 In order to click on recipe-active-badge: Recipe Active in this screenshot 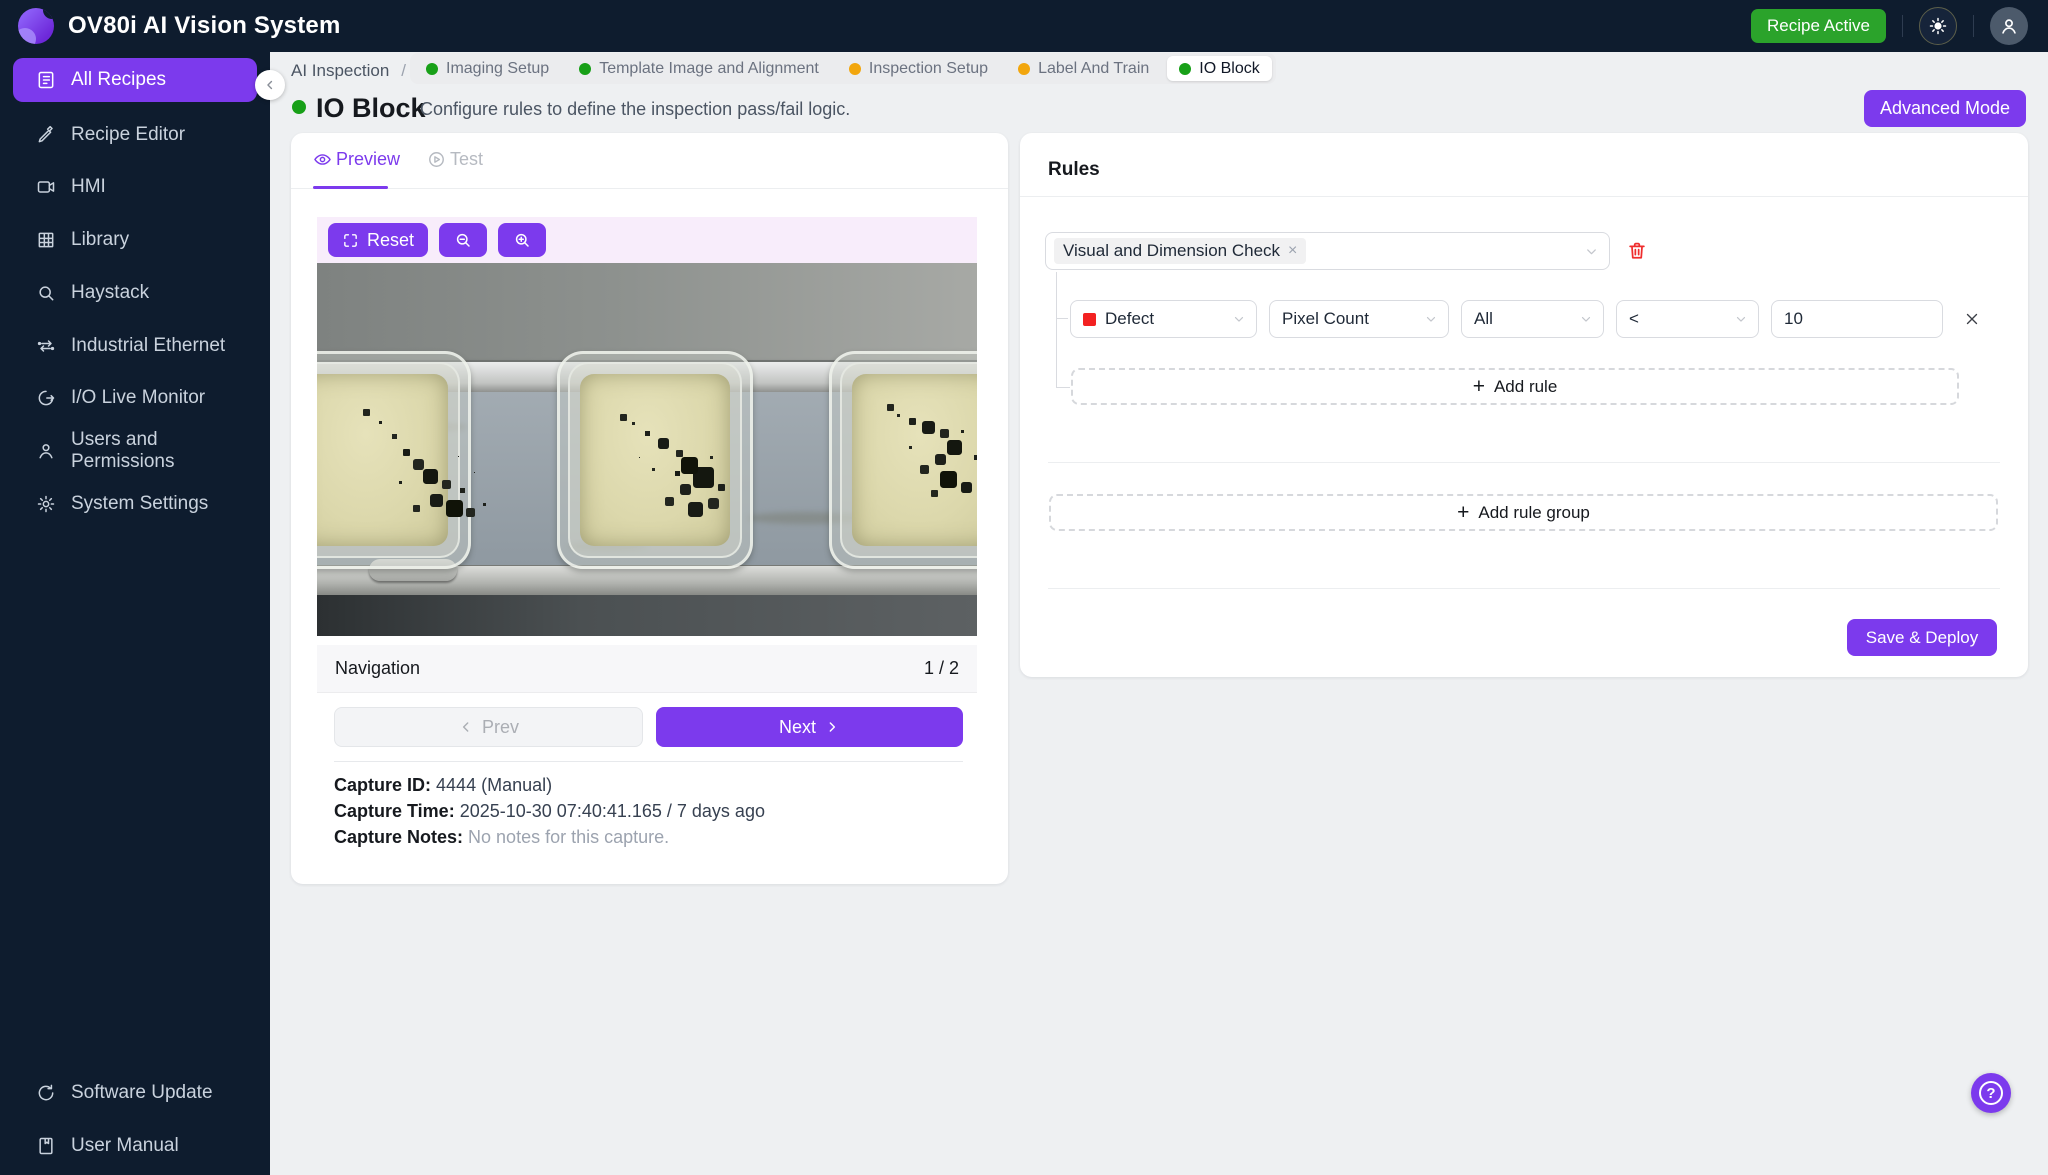, I will do `click(1818, 26)`.